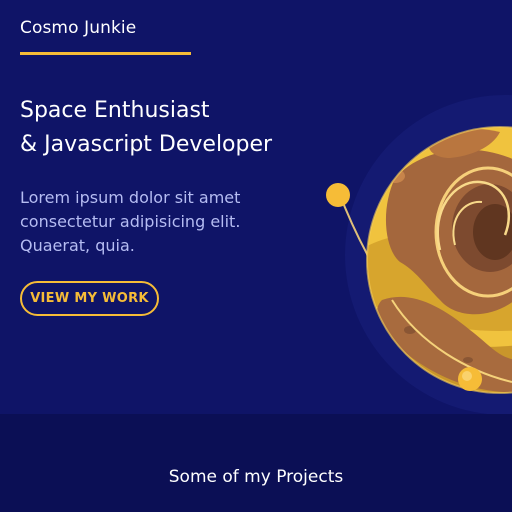 The image size is (512, 512). What do you see at coordinates (78, 28) in the screenshot?
I see `brand-logo: Cosmo Junkie` at bounding box center [78, 28].